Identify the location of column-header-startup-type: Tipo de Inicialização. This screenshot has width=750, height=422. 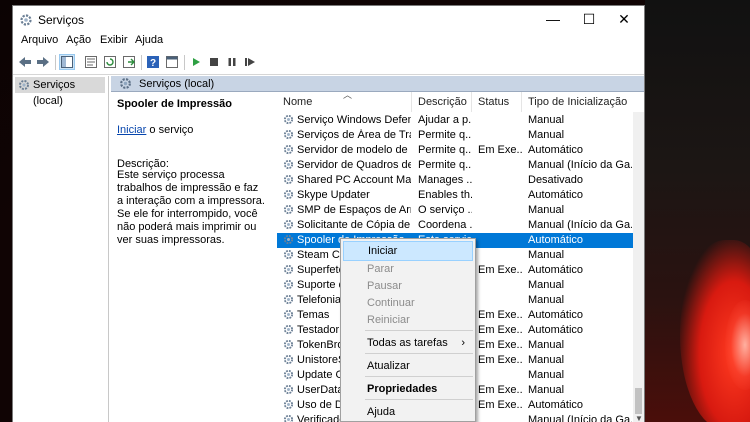
(577, 102).